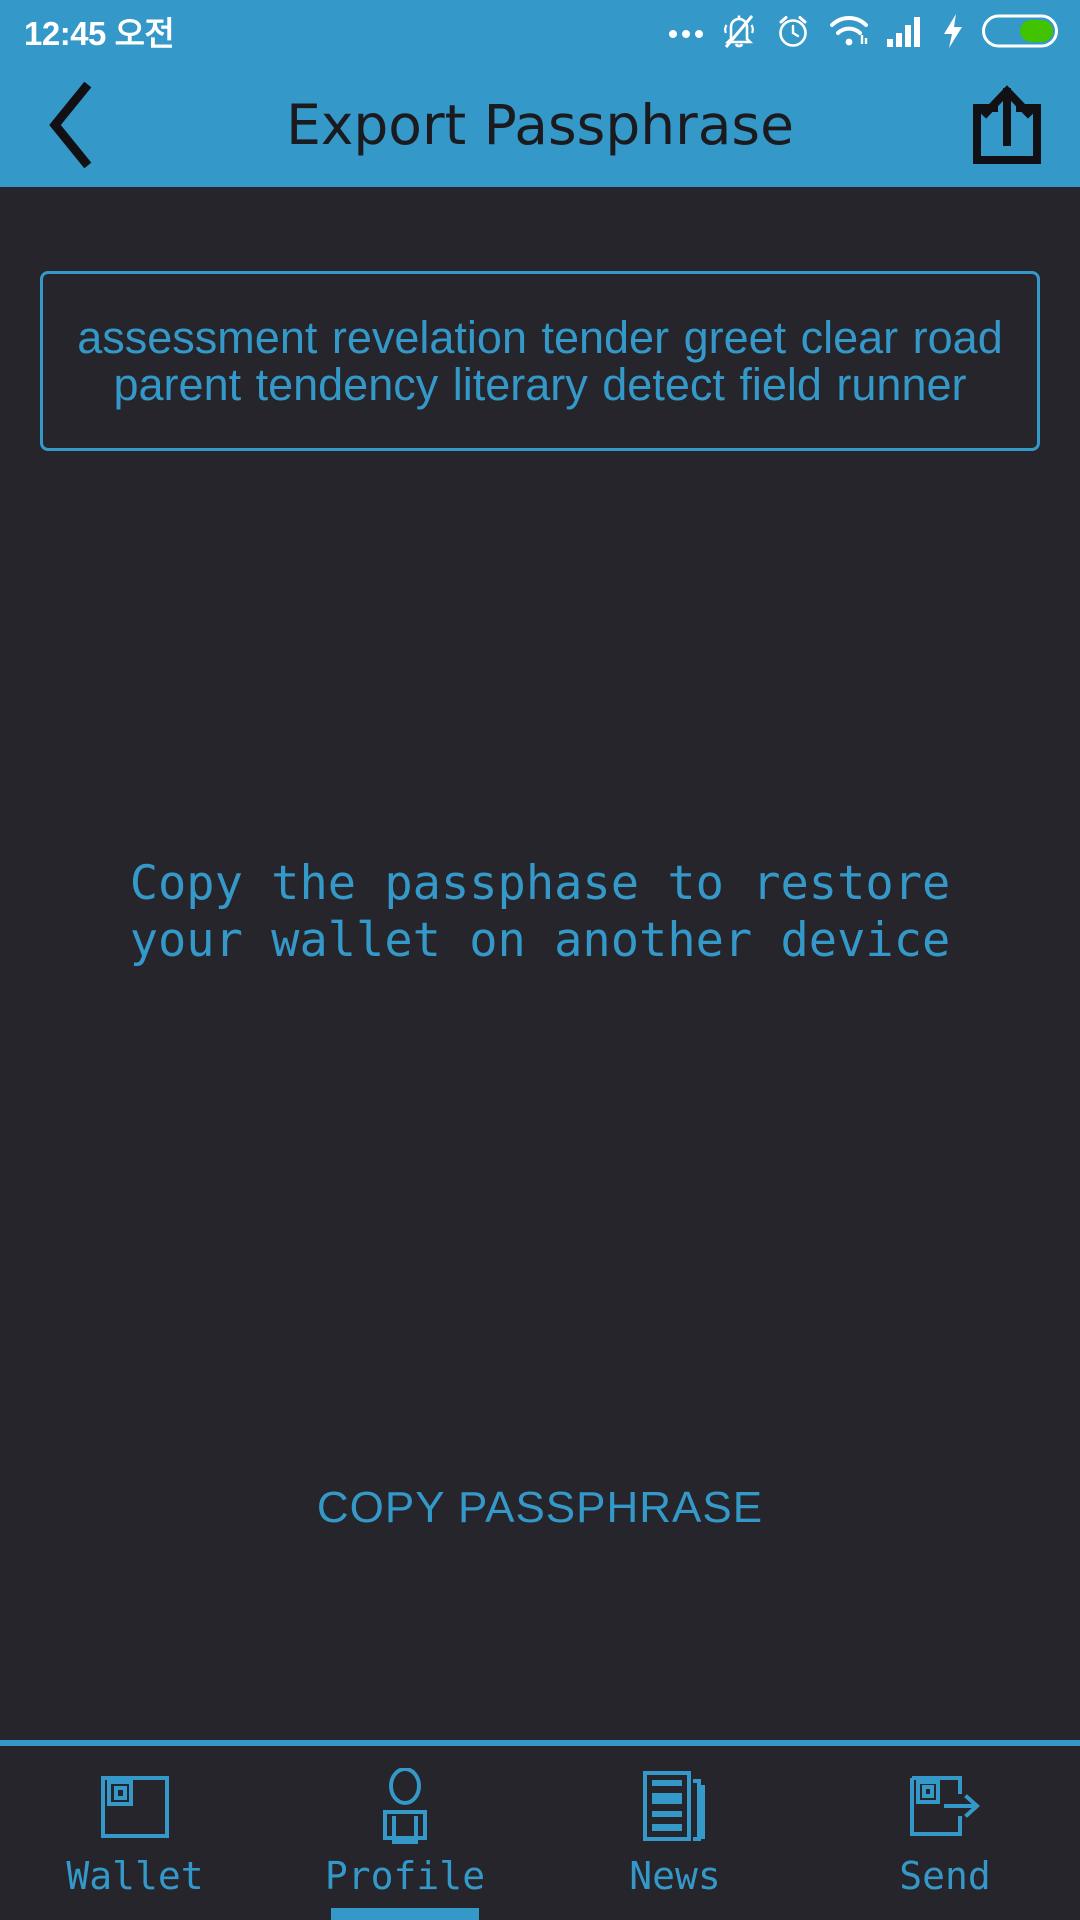 The width and height of the screenshot is (1080, 1920). What do you see at coordinates (675, 1806) in the screenshot?
I see `newspaper-icon` at bounding box center [675, 1806].